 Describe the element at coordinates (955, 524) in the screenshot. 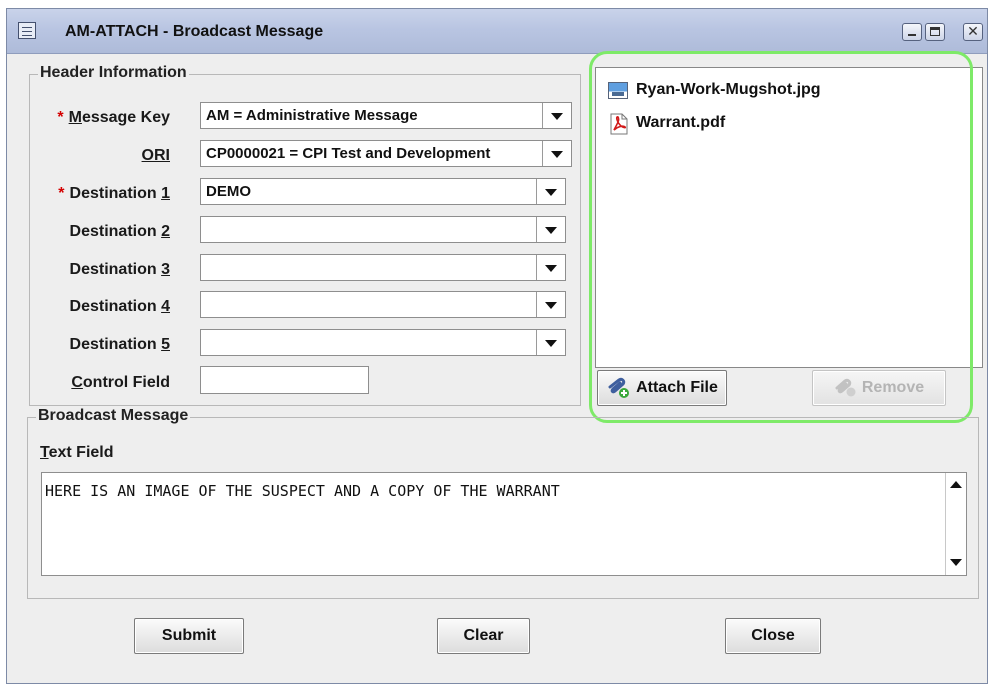

I see `message-scrollbar` at that location.